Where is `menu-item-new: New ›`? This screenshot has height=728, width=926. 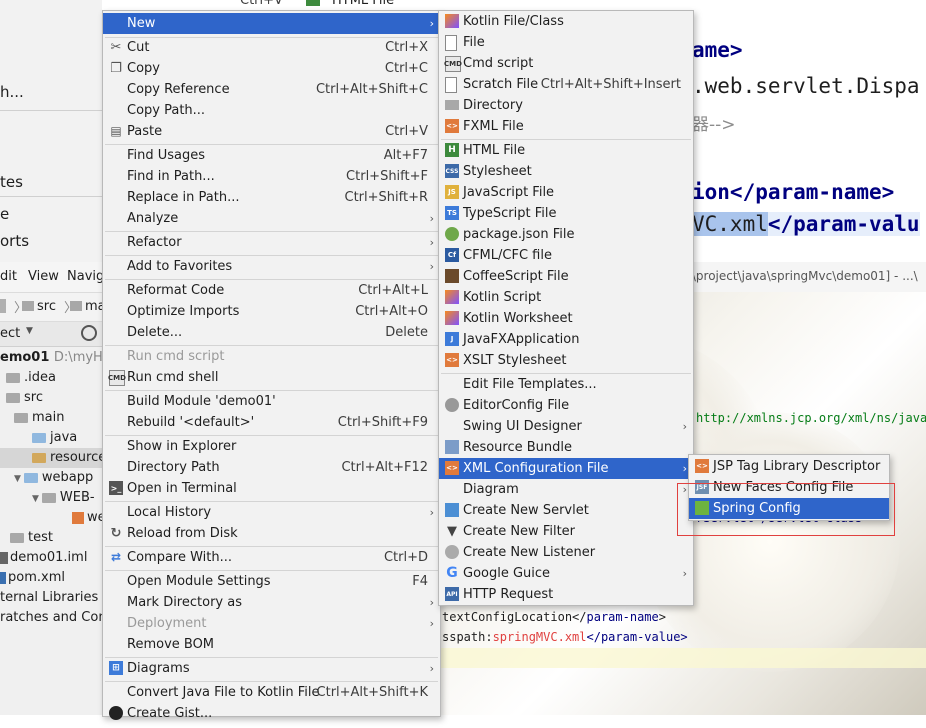 menu-item-new: New › is located at coordinates (271, 23).